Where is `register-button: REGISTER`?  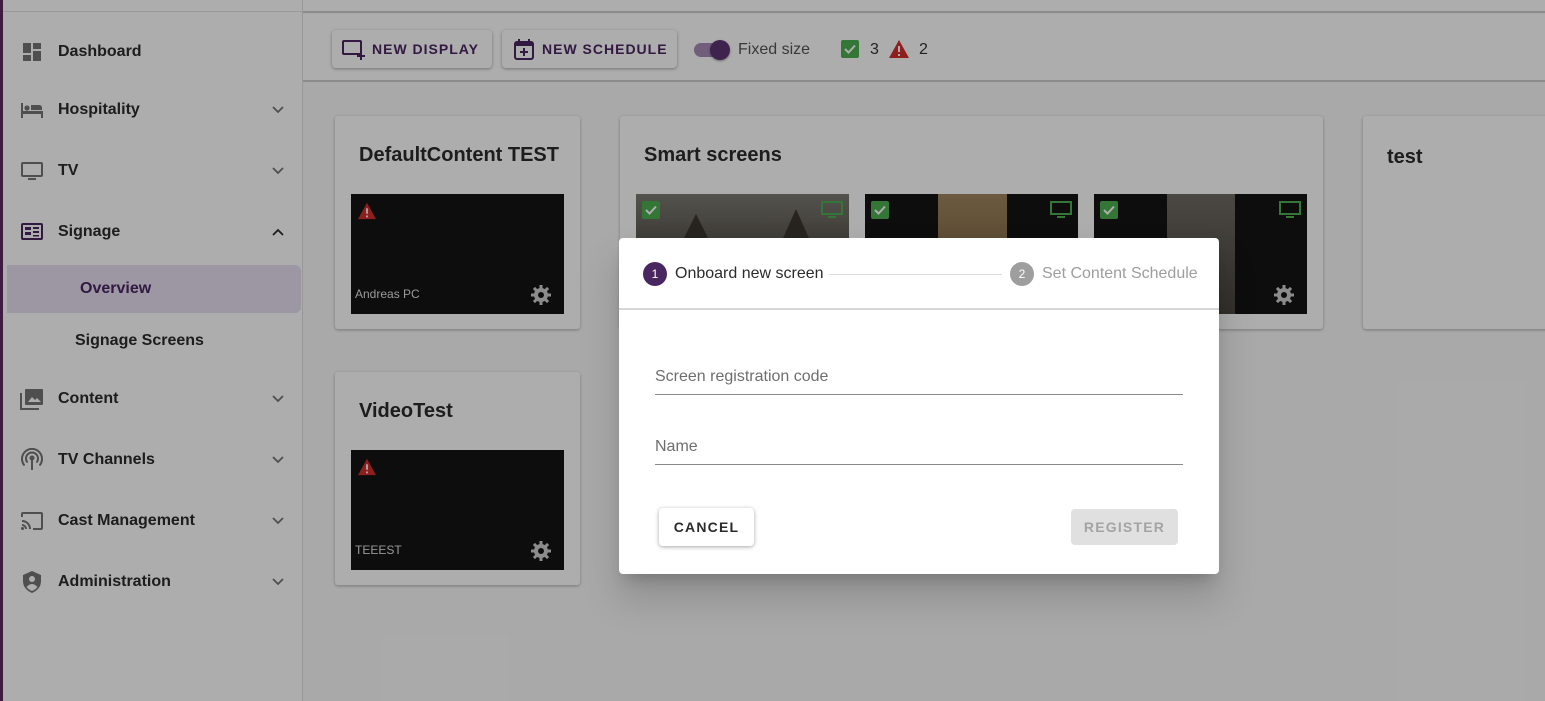 register-button: REGISTER is located at coordinates (1124, 527).